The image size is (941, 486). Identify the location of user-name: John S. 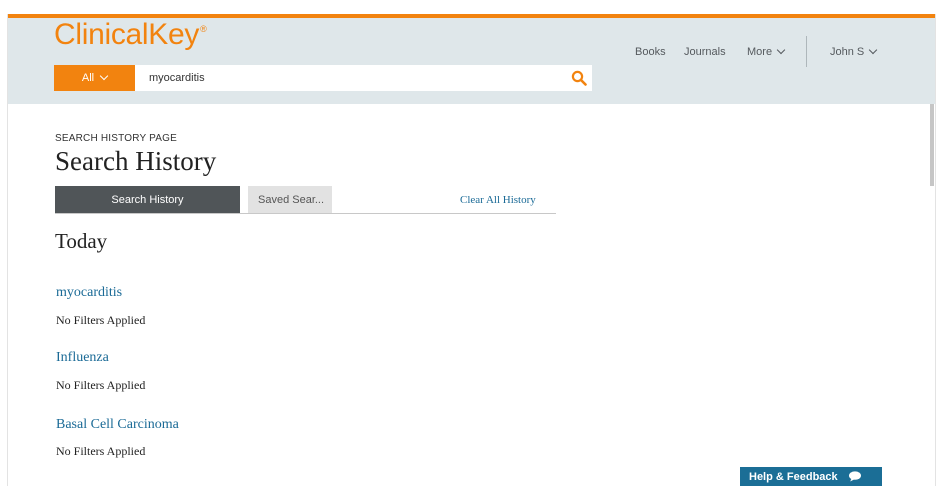
(847, 52).